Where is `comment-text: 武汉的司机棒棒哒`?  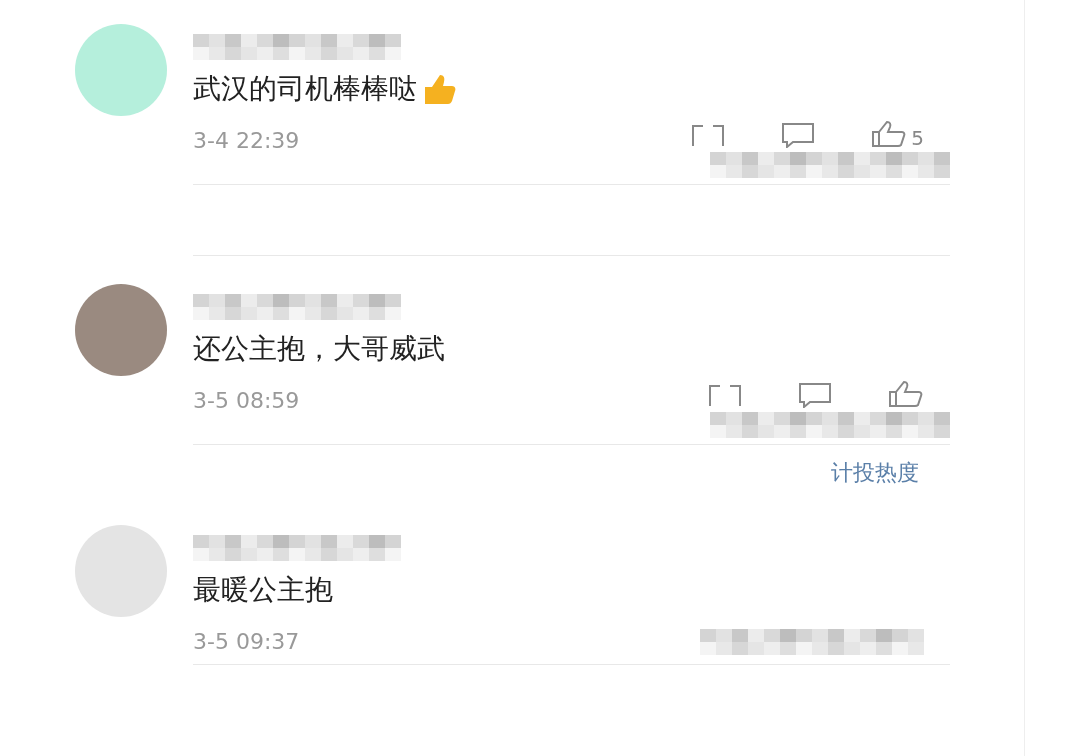 comment-text: 武汉的司机棒棒哒 is located at coordinates (305, 89).